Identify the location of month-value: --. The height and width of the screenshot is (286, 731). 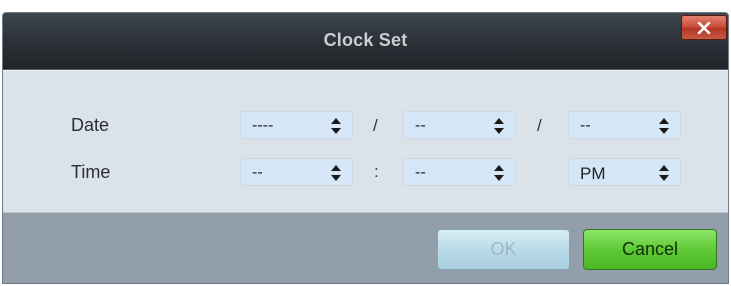
(420, 125).